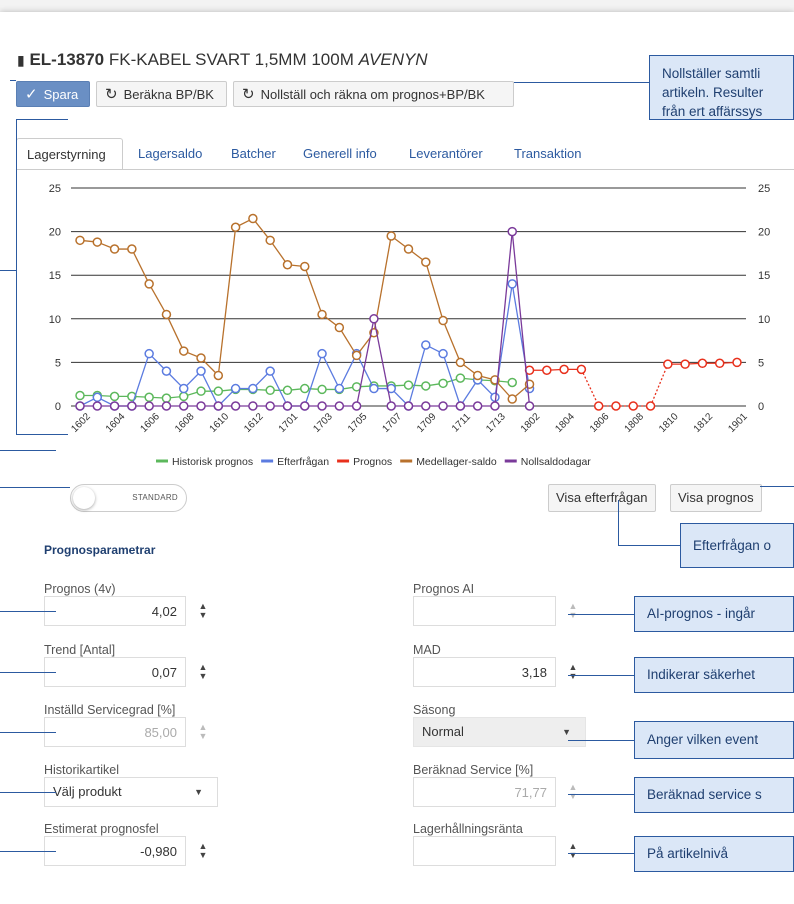 Image resolution: width=794 pixels, height=904 pixels. I want to click on mad-input: 3,18, so click(484, 672).